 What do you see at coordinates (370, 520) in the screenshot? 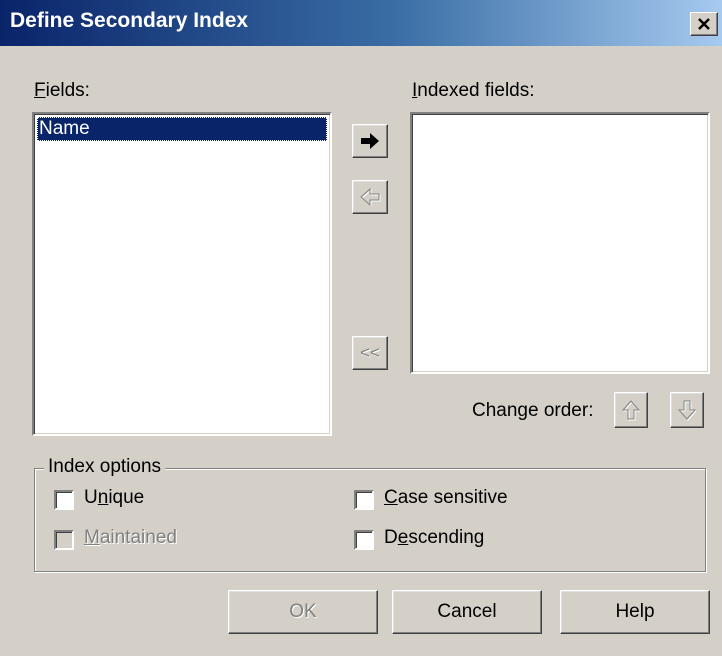
I see `index-options-group` at bounding box center [370, 520].